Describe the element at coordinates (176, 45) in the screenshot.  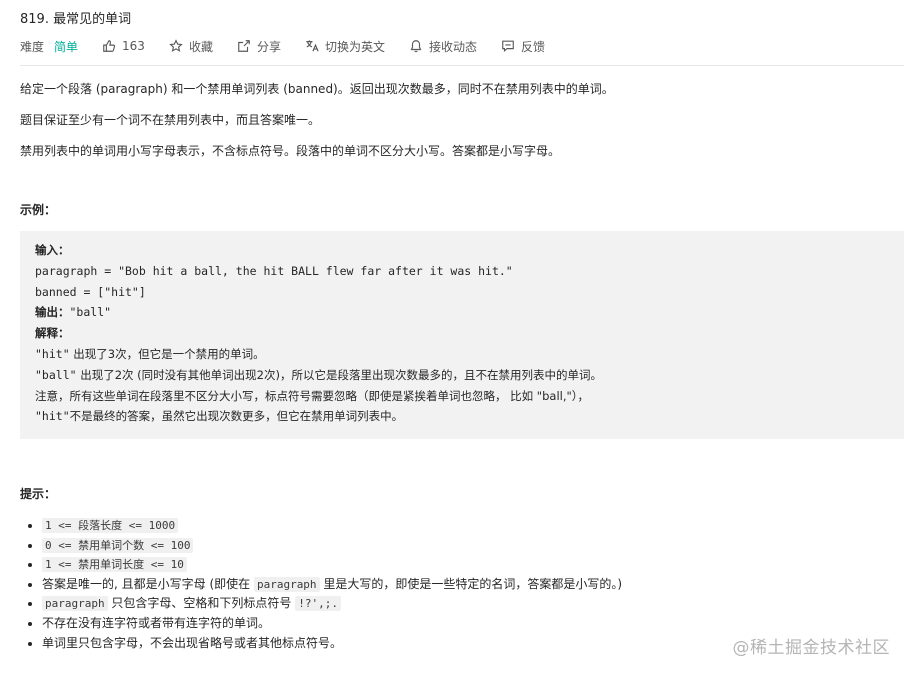
I see `star-icon` at that location.